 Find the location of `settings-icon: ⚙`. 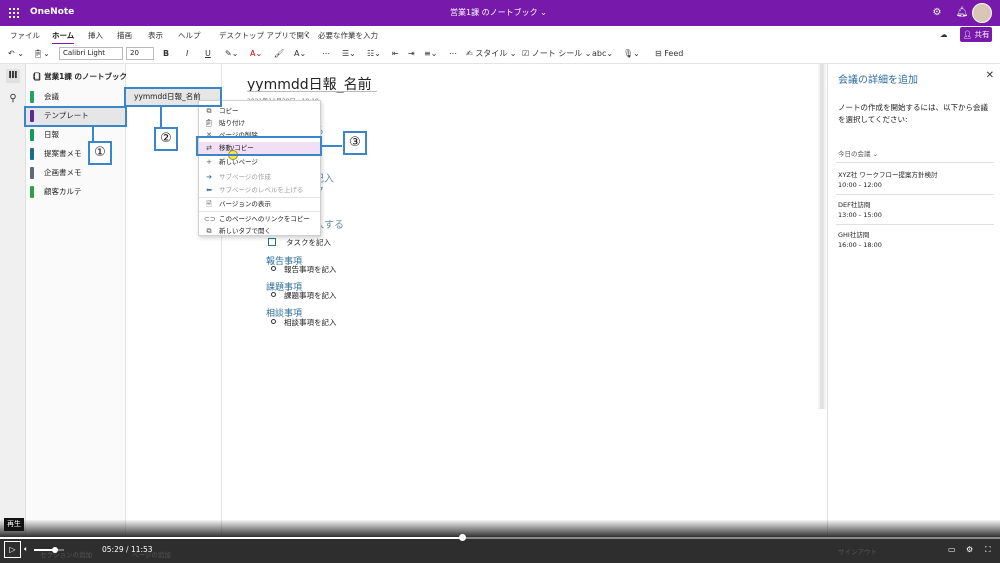

settings-icon: ⚙ is located at coordinates (969, 549).